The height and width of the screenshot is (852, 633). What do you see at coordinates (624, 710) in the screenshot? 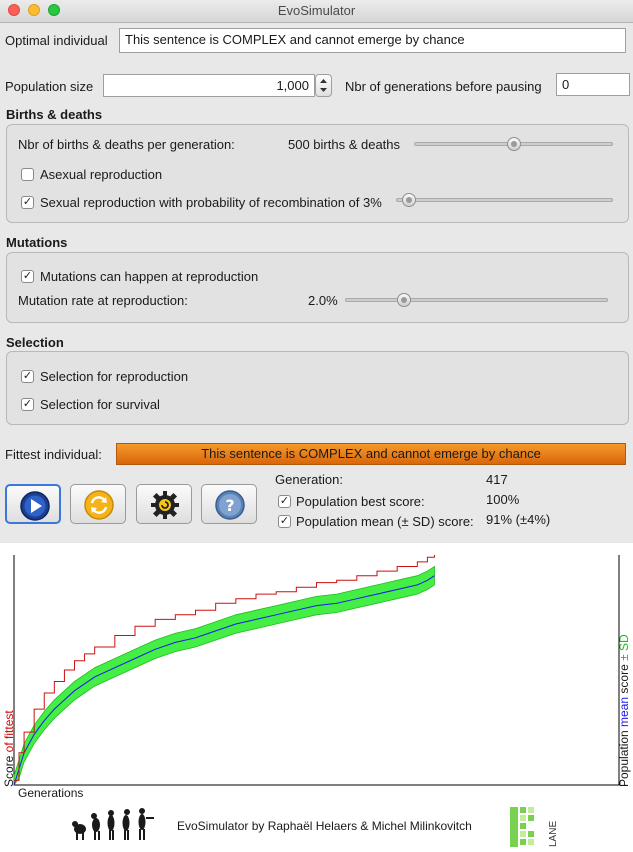
I see `y-axis-label-right: Population mean score ± SD` at bounding box center [624, 710].